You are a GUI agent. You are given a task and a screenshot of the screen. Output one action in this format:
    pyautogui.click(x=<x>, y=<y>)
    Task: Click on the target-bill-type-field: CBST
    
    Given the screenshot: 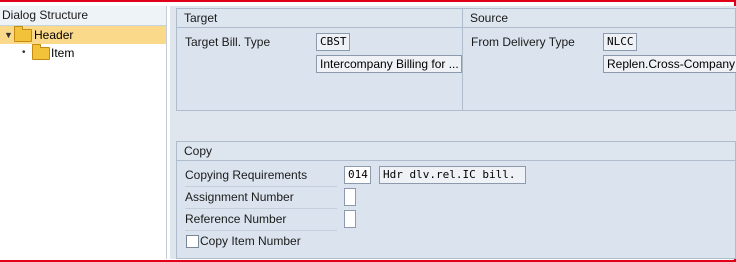 What is the action you would take?
    pyautogui.click(x=333, y=42)
    